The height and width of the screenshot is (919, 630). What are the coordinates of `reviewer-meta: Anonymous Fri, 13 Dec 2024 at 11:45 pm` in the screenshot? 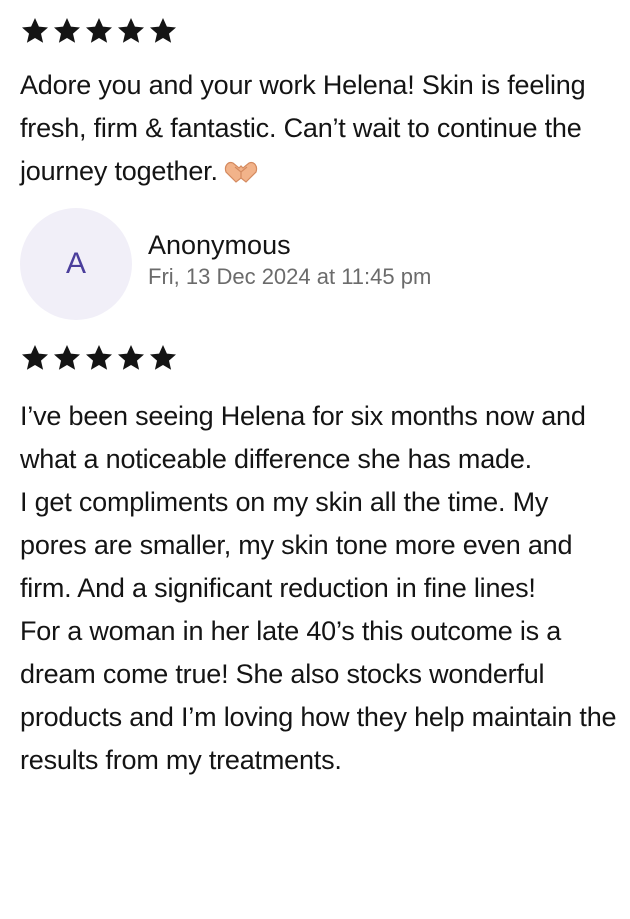 It's located at (289, 260).